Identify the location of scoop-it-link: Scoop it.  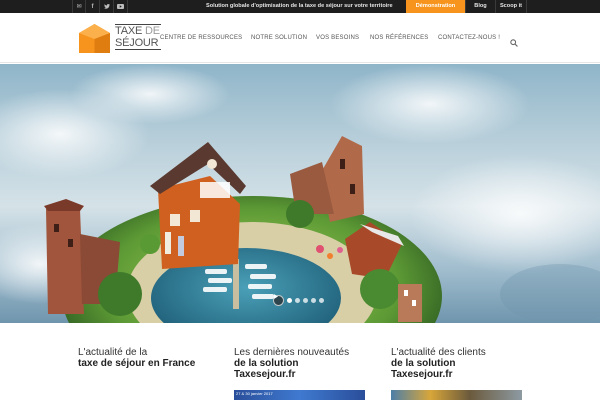
(511, 6).